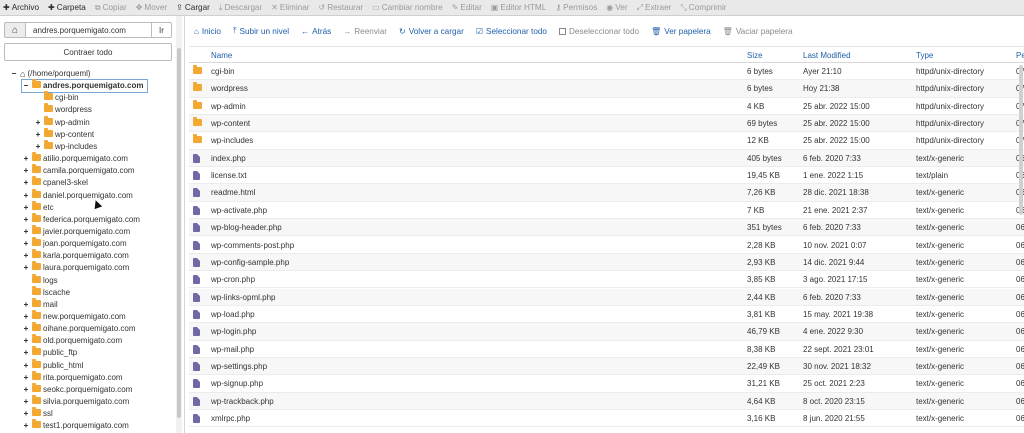  What do you see at coordinates (681, 31) in the screenshot?
I see `action-ver-papelera-button: 🗑 Ver papelera` at bounding box center [681, 31].